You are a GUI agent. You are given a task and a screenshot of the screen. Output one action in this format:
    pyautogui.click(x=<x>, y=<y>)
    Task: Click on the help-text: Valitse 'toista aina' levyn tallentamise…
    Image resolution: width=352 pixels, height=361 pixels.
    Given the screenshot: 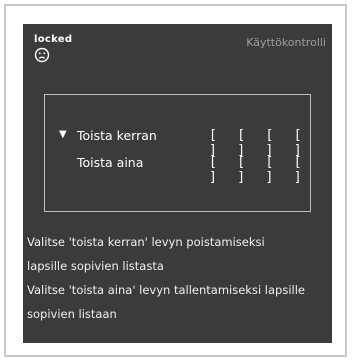 What is the action you would take?
    pyautogui.click(x=166, y=290)
    